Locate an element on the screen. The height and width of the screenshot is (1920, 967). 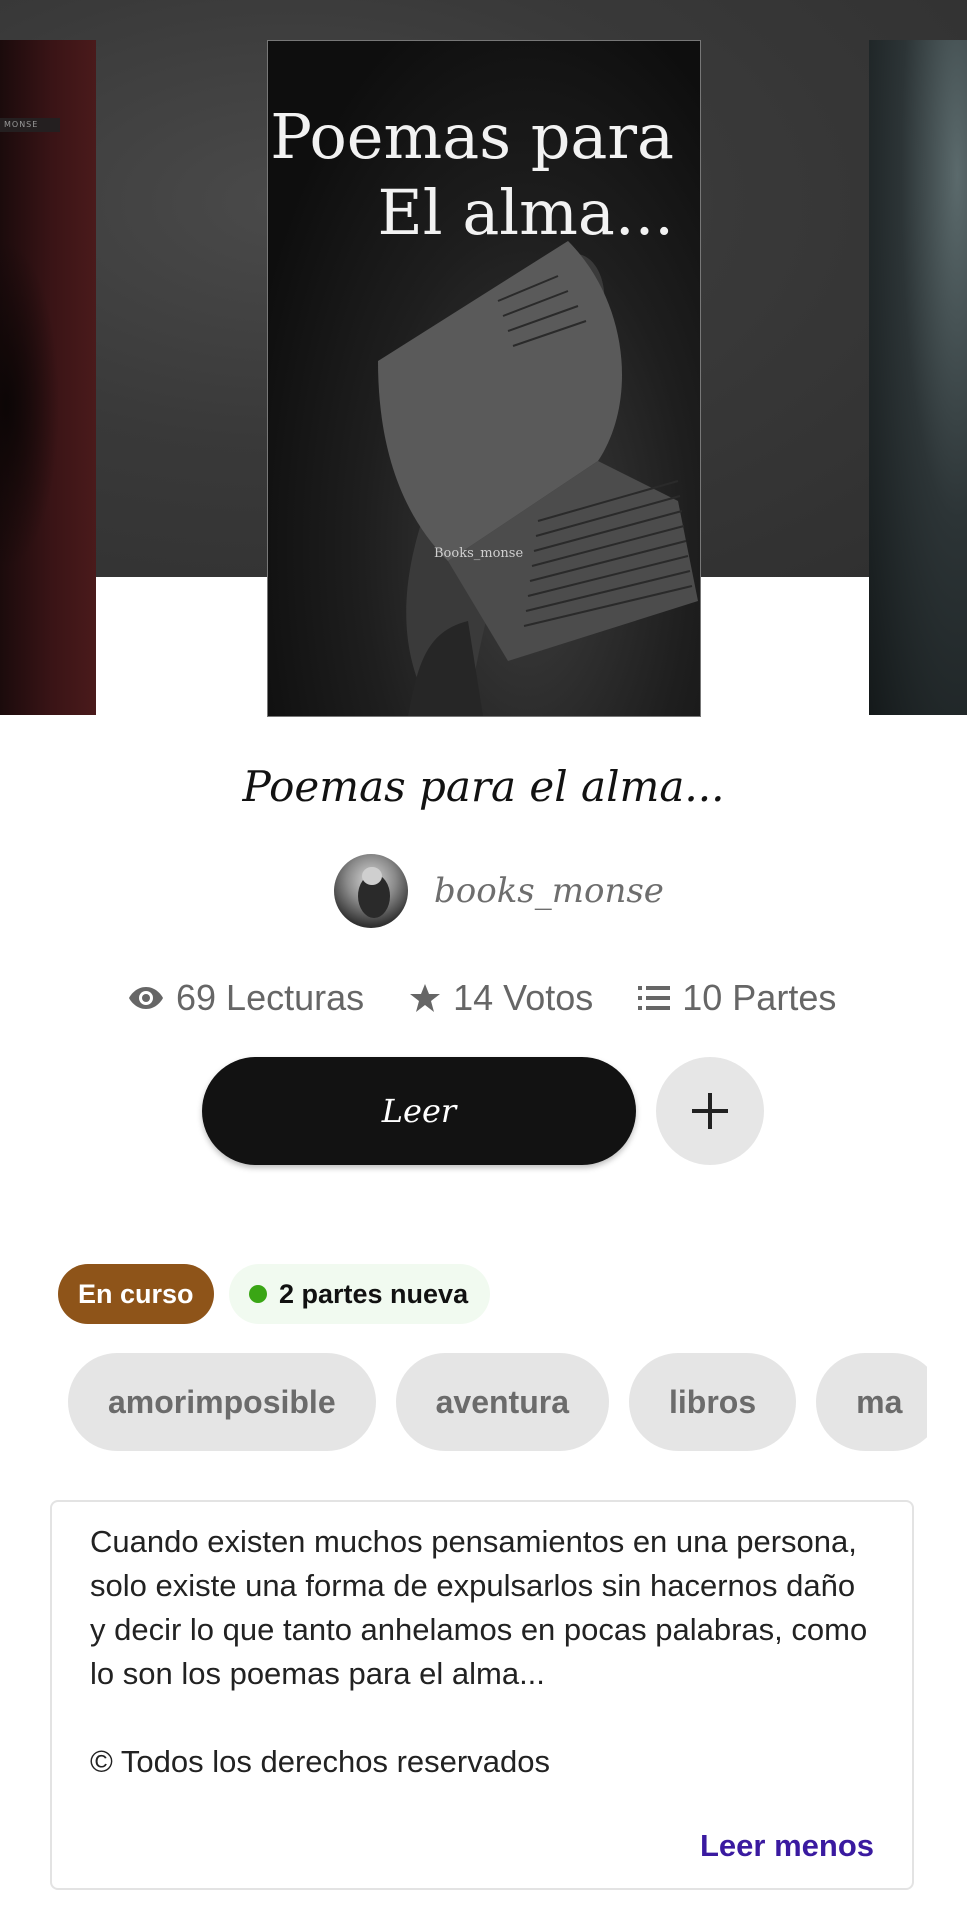
plus-icon is located at coordinates (710, 1111).